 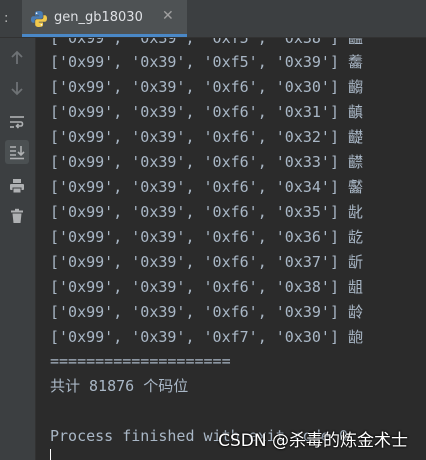 I want to click on trash-icon, so click(x=17, y=216).